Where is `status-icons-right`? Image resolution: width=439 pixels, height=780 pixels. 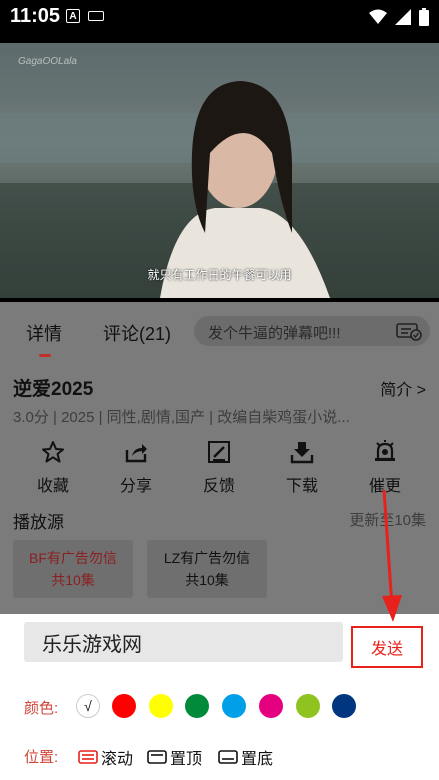 status-icons-right is located at coordinates (399, 17).